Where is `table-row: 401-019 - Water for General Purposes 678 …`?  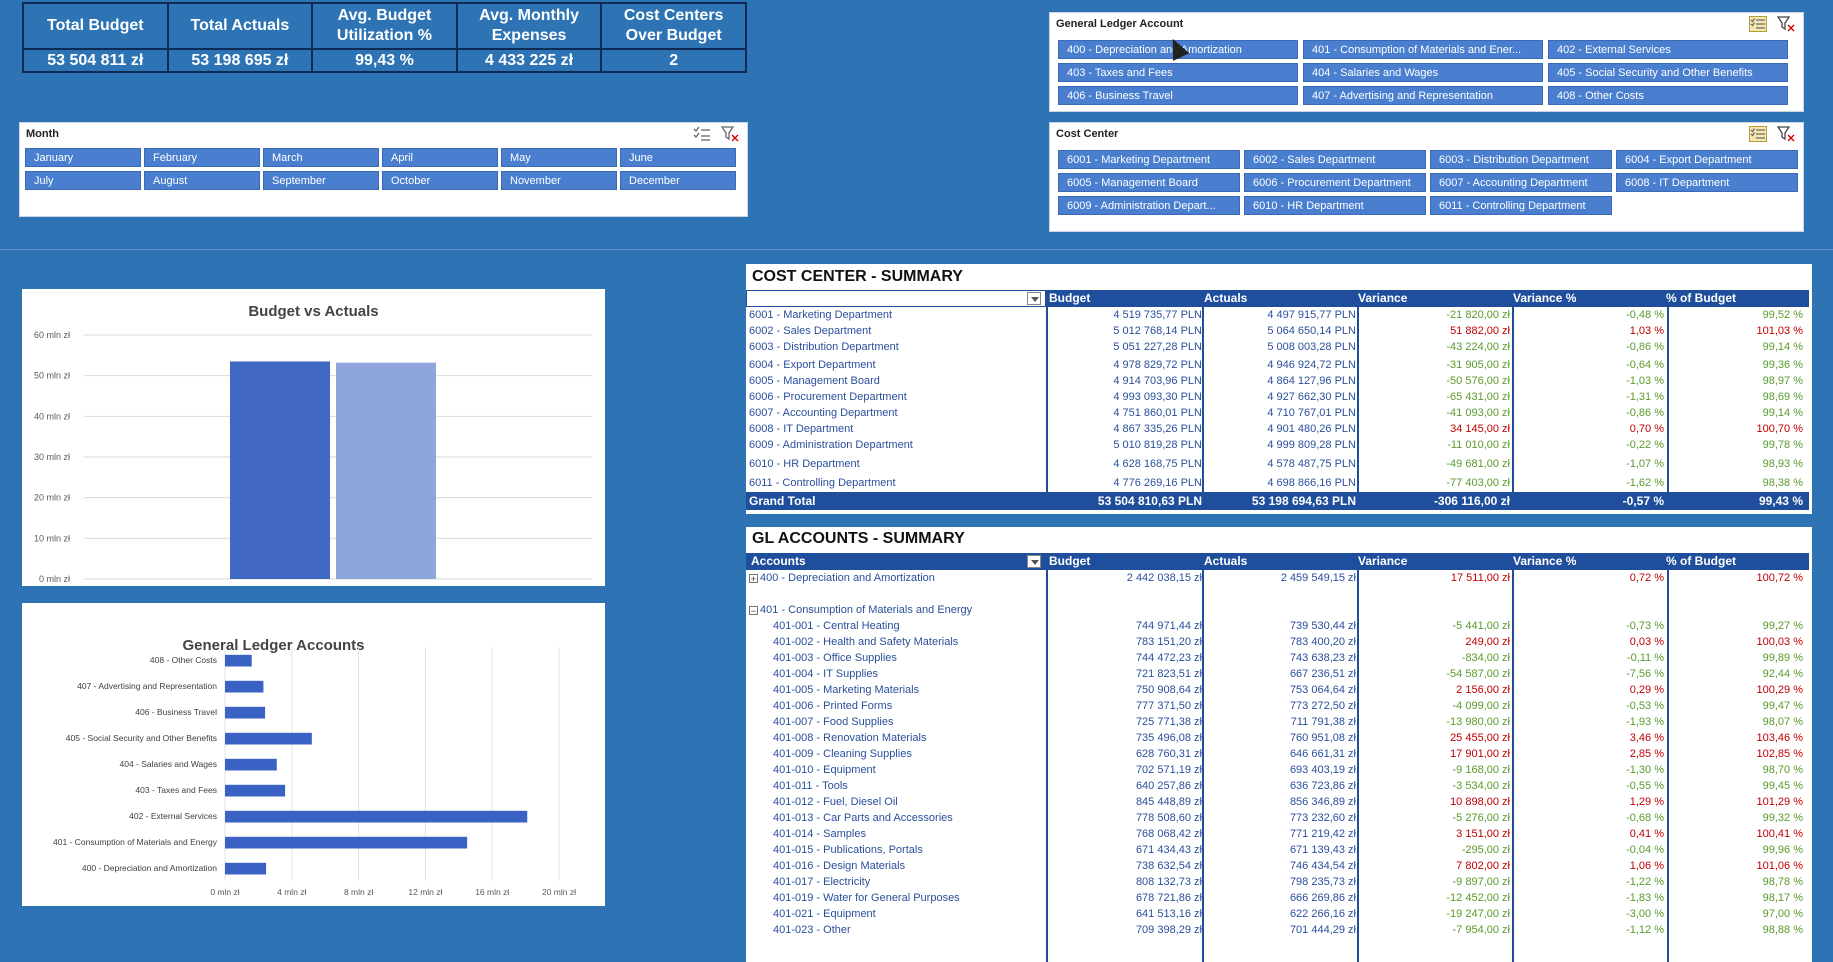 table-row: 401-019 - Water for General Purposes 678 … is located at coordinates (1277, 899).